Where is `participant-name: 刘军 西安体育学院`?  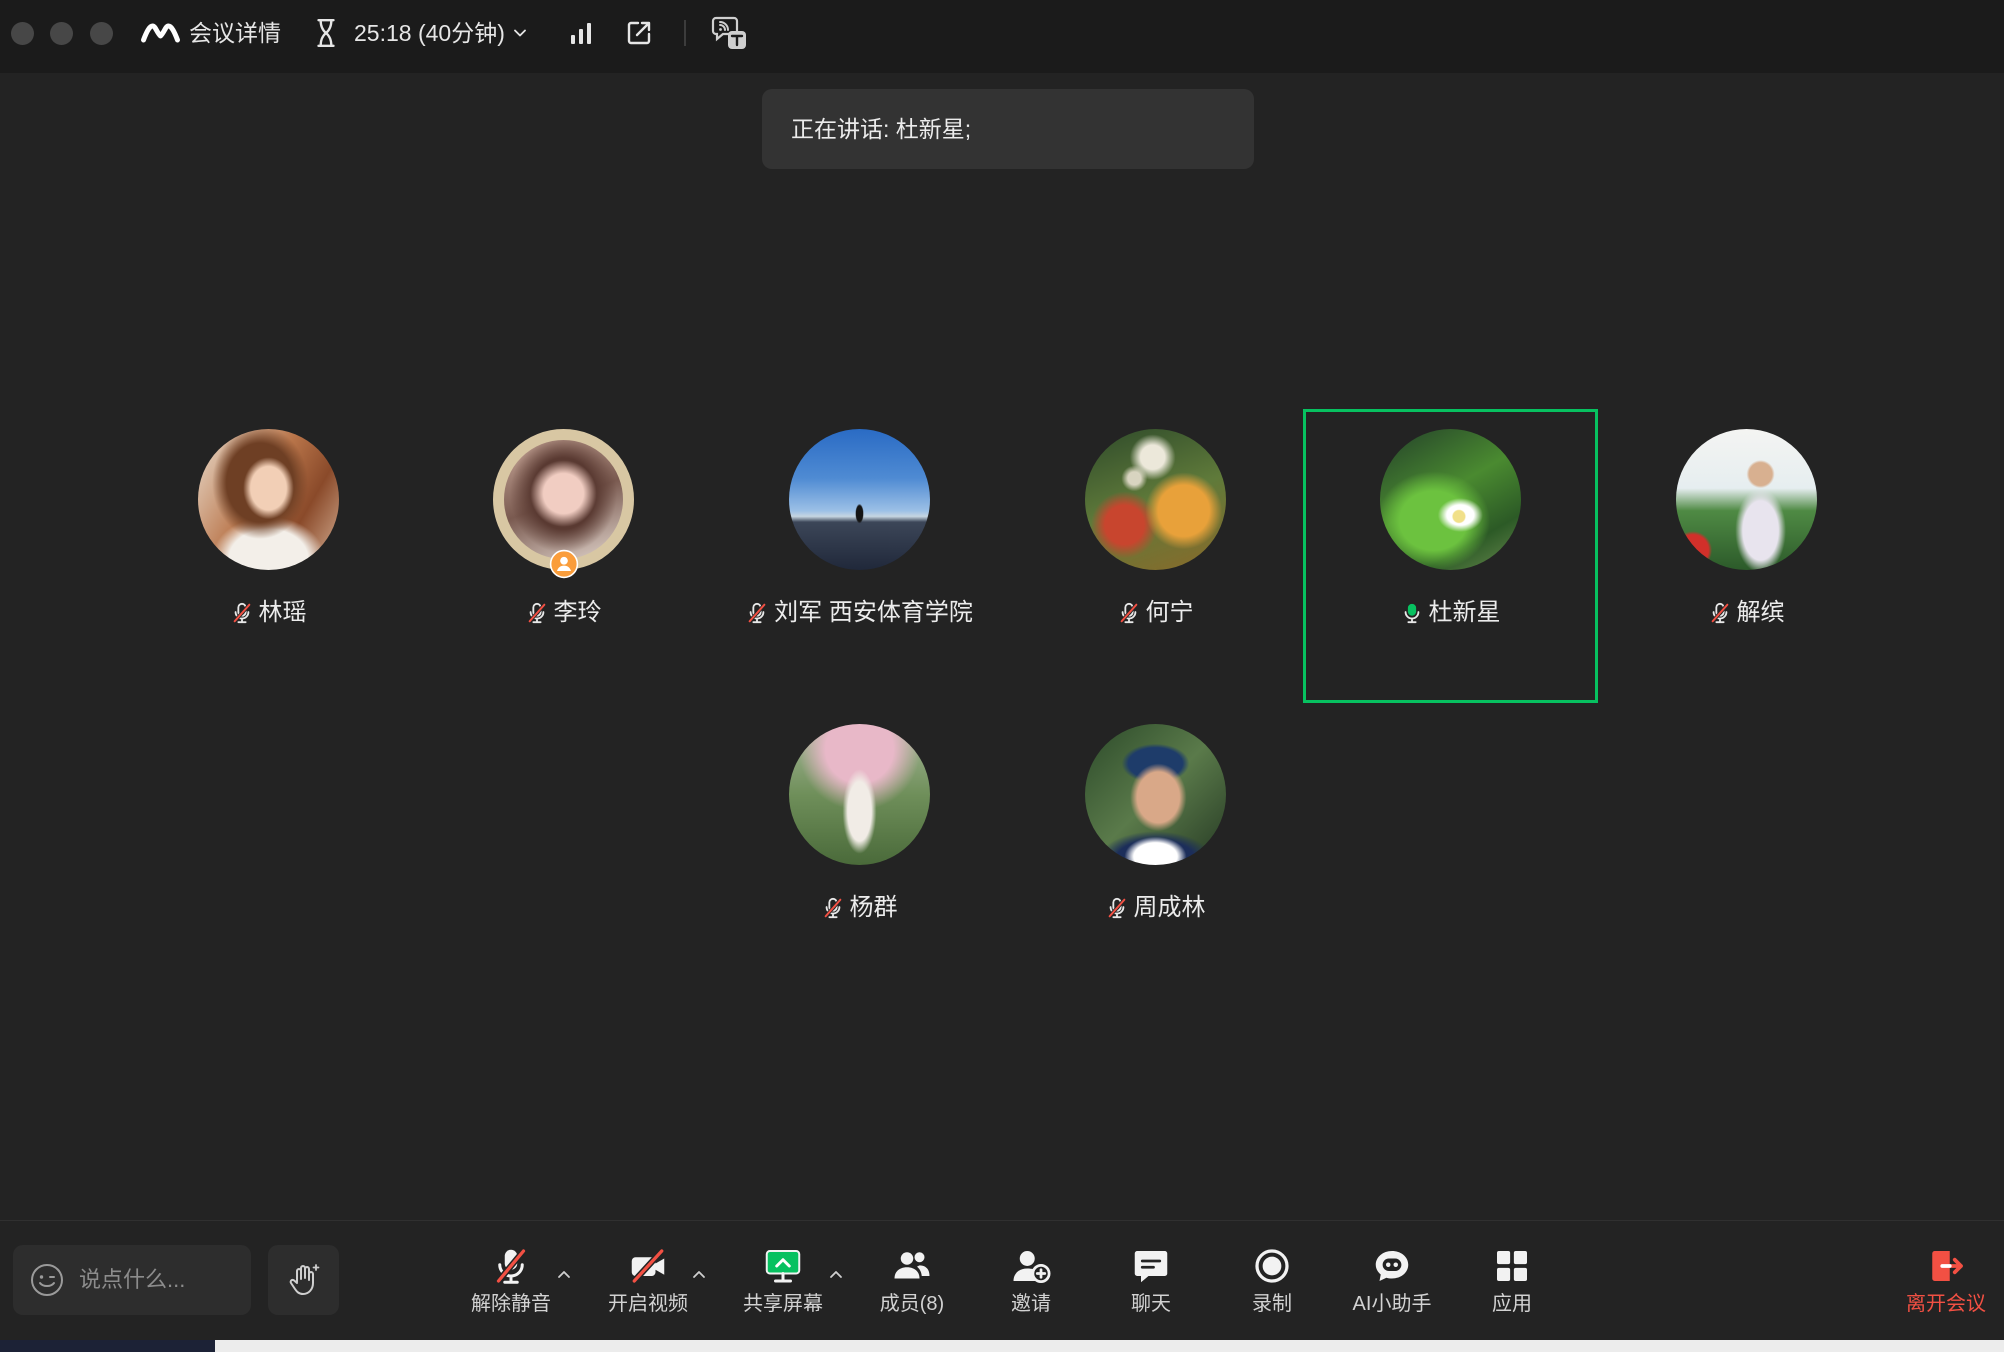
participant-name: 刘军 西安体育学院 is located at coordinates (873, 612).